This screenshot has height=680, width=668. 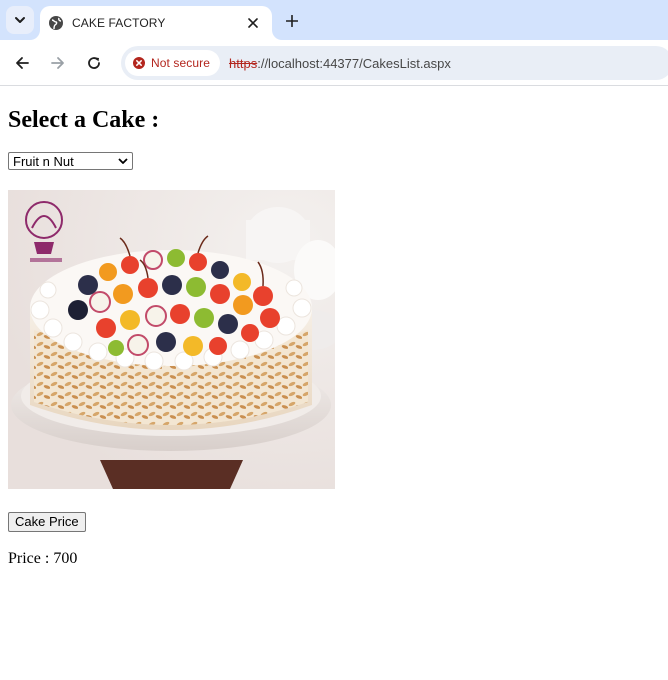 I want to click on security-indicator: Not secure, so click(x=173, y=63).